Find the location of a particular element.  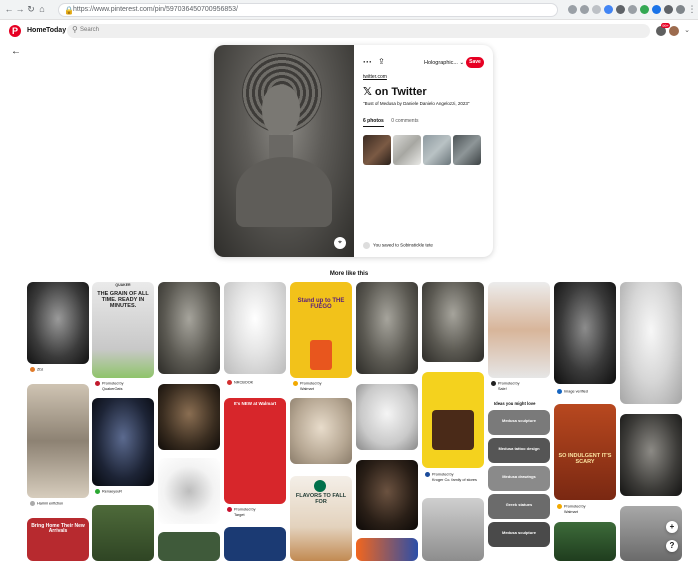

pin-tile-kroger is located at coordinates (453, 420).